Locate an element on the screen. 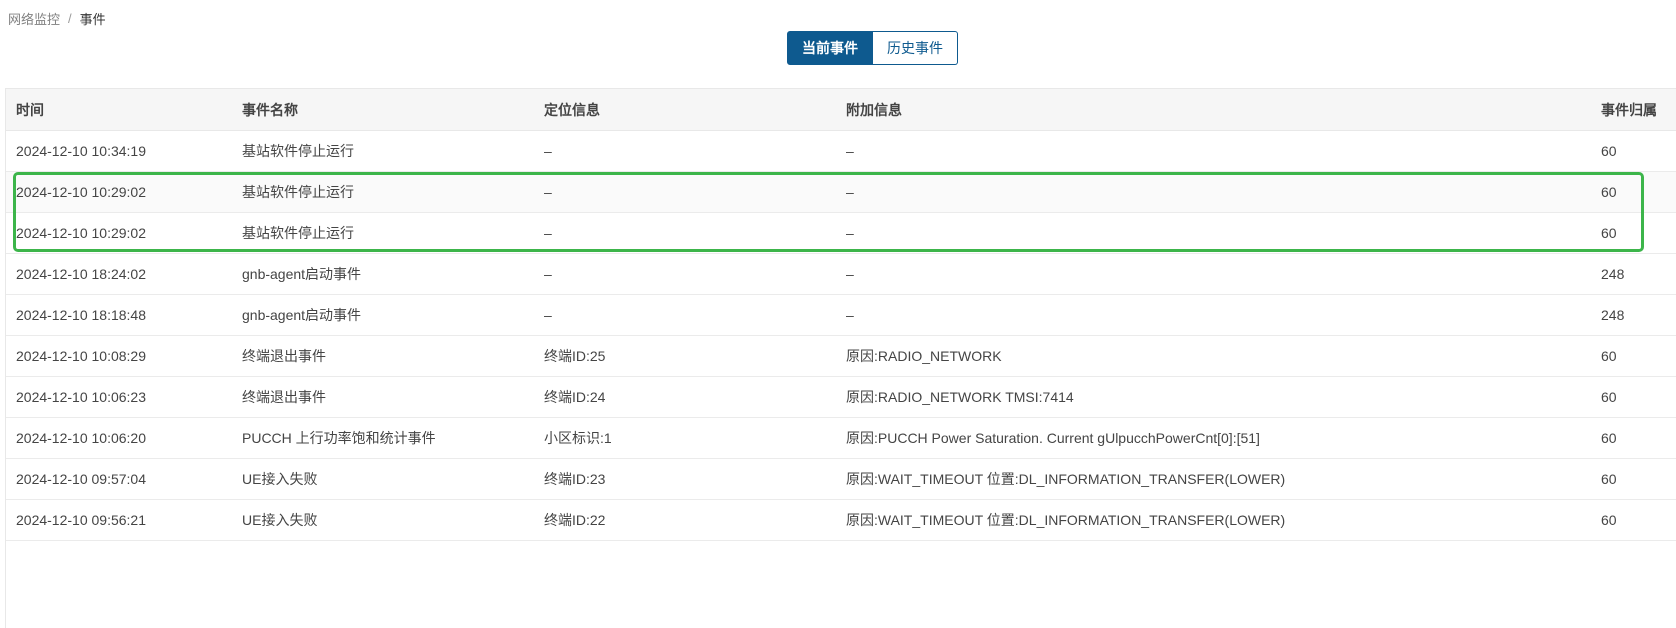 The image size is (1676, 628). table-row: 2024-12-10 18:24:02 gnb-agent启动事件 – –248 is located at coordinates (841, 274).